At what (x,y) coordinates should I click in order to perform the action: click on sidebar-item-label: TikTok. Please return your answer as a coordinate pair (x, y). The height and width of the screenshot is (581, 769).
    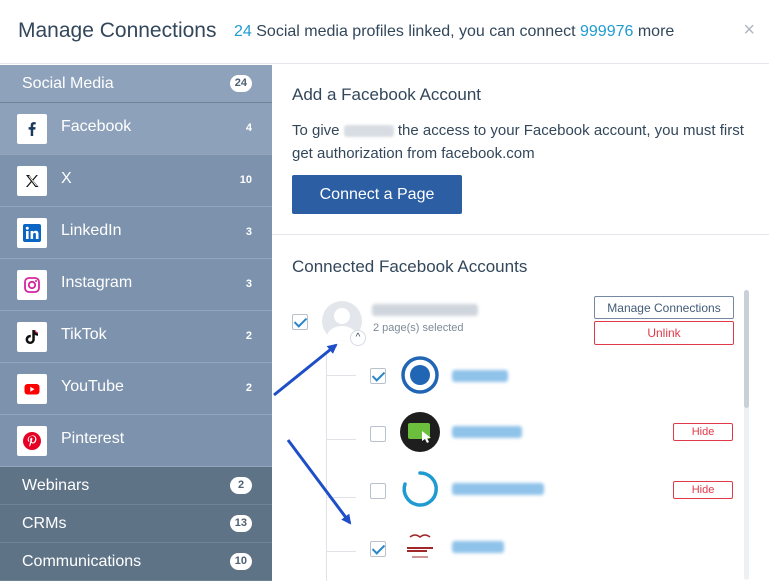
    Looking at the image, I should click on (84, 334).